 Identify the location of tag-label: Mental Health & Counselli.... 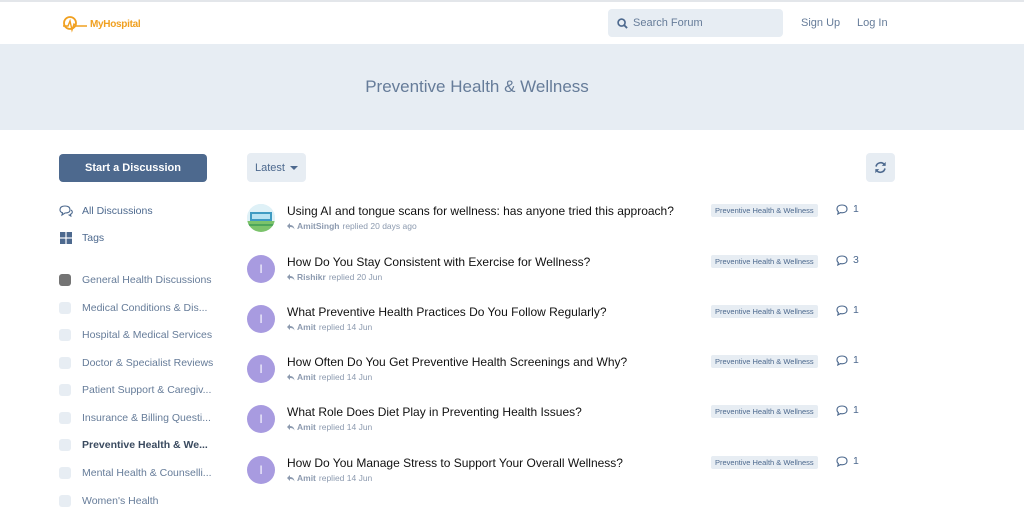
(147, 473).